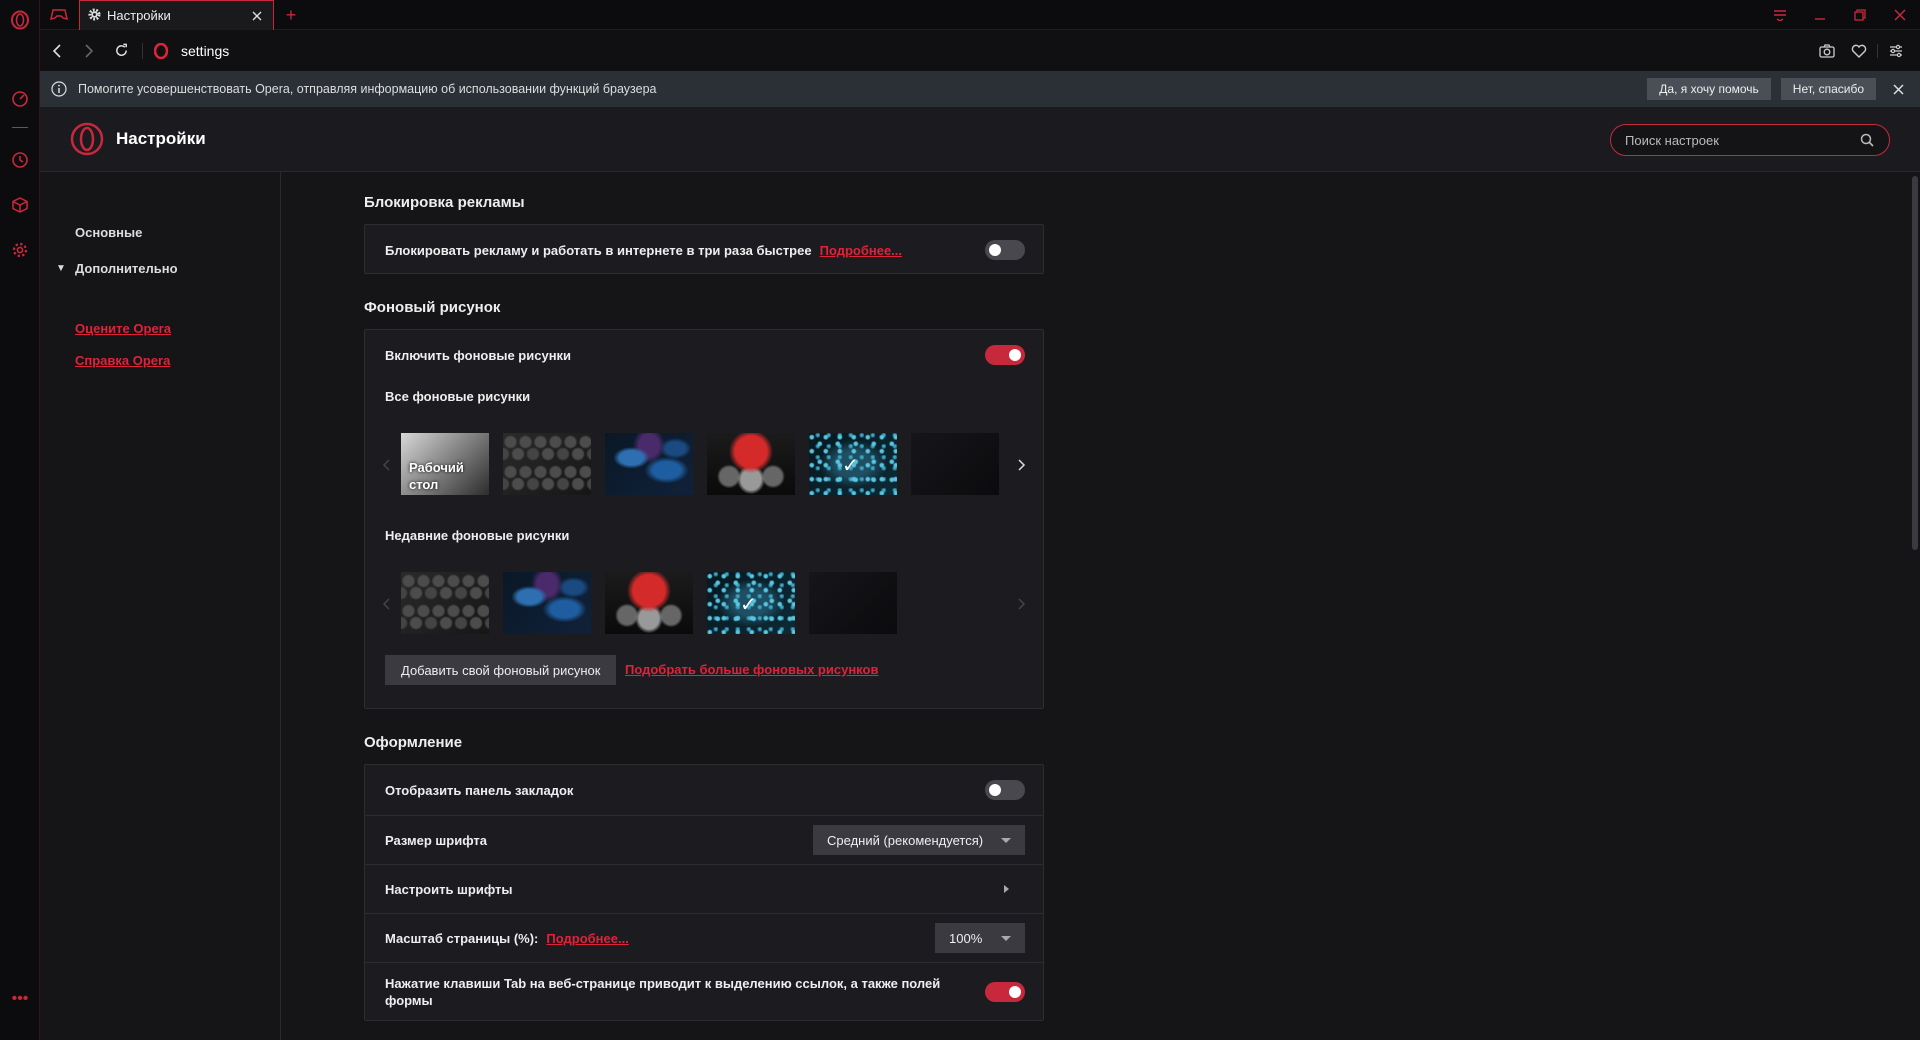 Image resolution: width=1920 pixels, height=1040 pixels. What do you see at coordinates (1005, 992) in the screenshot?
I see `tab-highlight-toggle` at bounding box center [1005, 992].